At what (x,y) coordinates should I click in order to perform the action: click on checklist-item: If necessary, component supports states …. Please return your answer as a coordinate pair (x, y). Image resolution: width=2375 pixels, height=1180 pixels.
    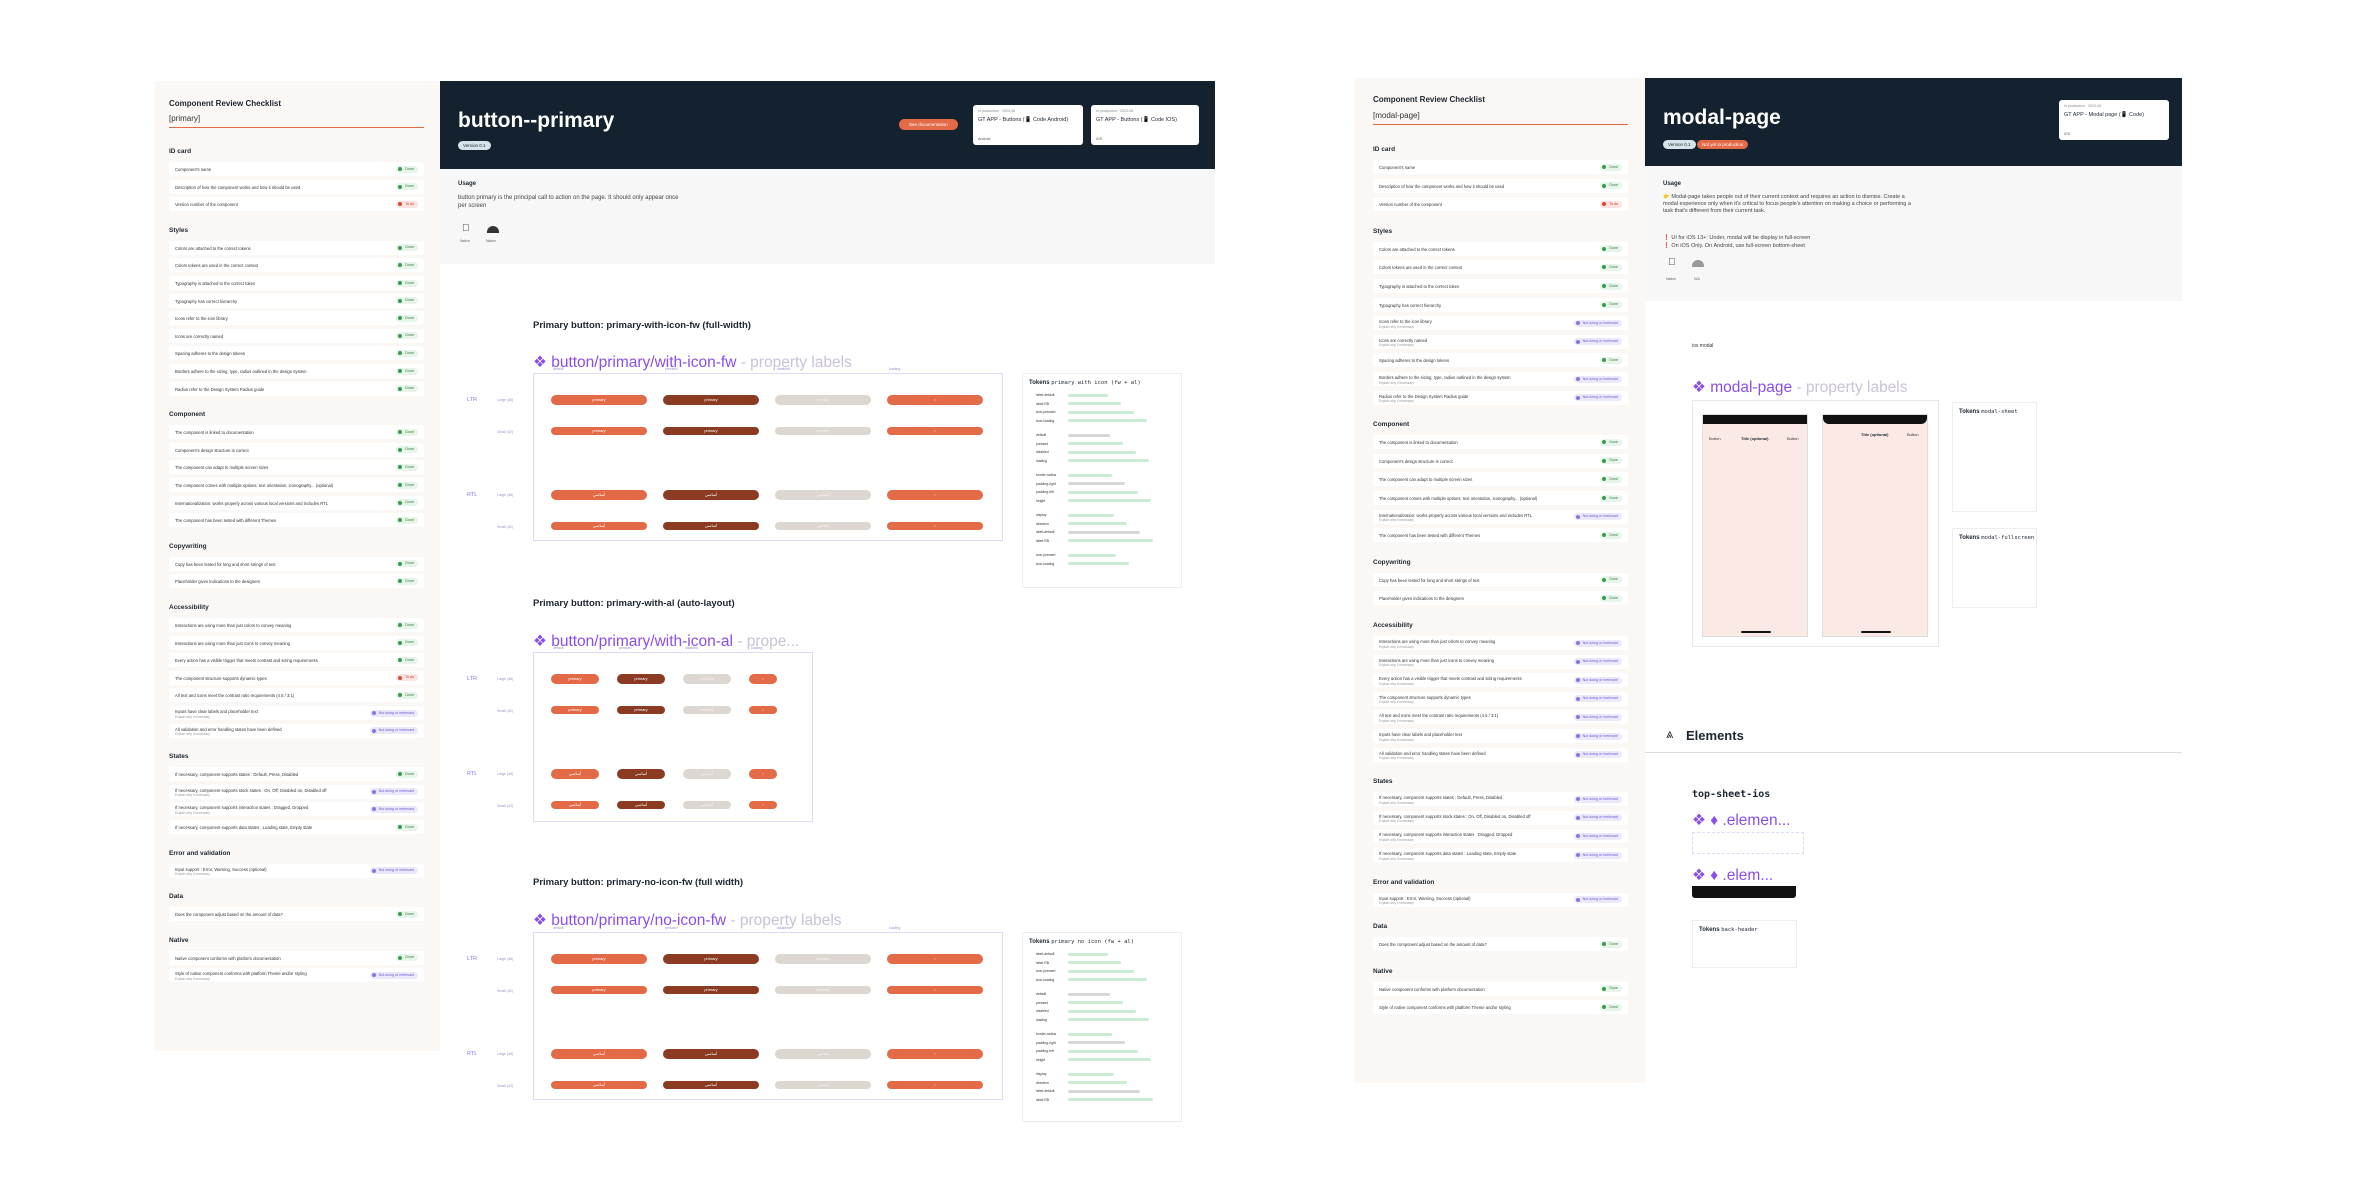
    Looking at the image, I should click on (1500, 799).